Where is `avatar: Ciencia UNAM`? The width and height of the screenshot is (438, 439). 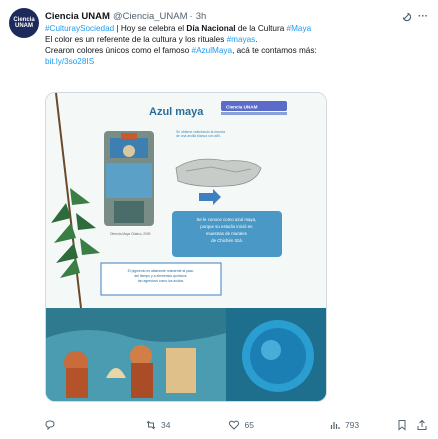
avatar: Ciencia UNAM is located at coordinates (24, 23).